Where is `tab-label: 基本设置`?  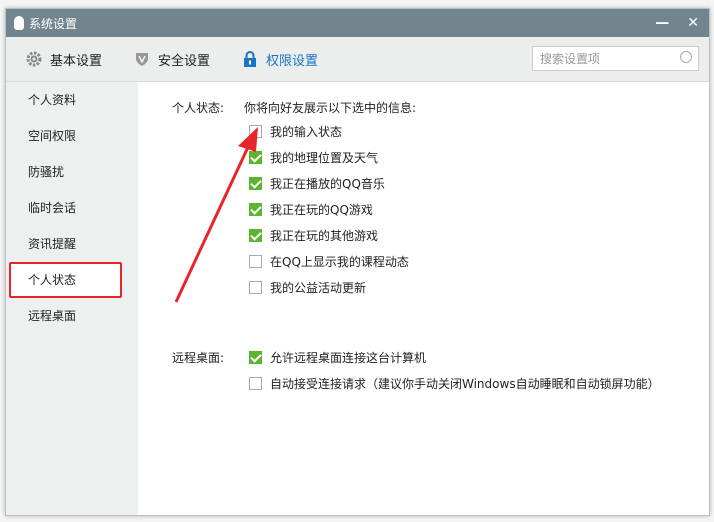
tab-label: 基本设置 is located at coordinates (76, 61).